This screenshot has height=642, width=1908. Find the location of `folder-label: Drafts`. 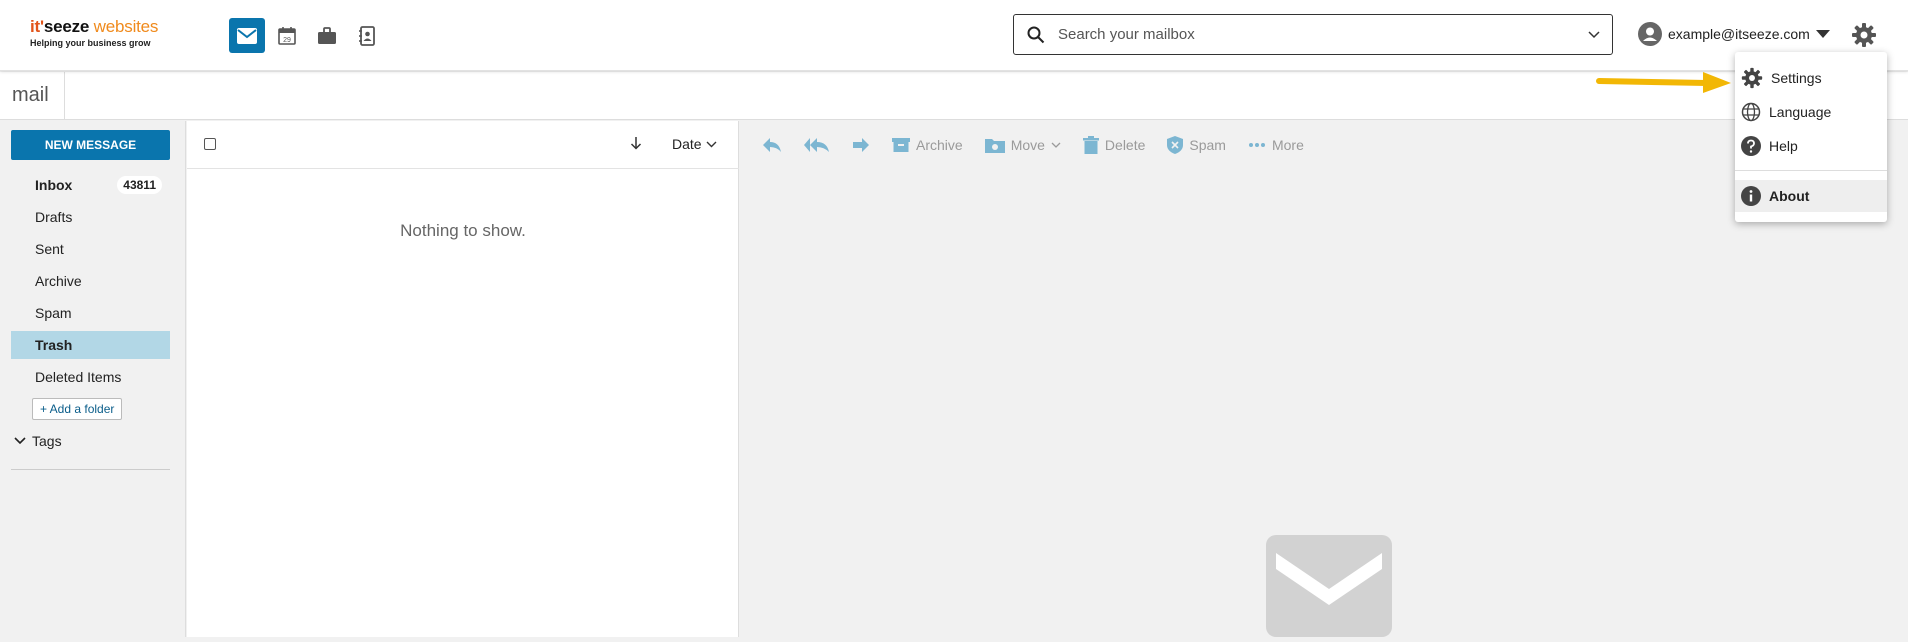

folder-label: Drafts is located at coordinates (54, 217).